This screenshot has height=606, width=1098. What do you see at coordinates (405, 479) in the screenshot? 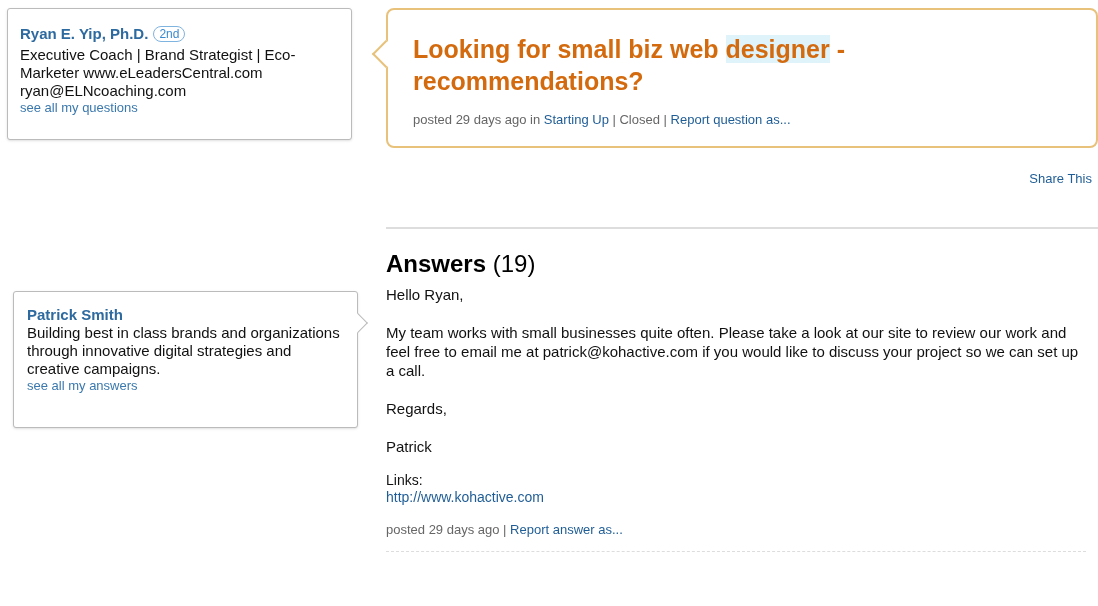
I see `links-label: Links:` at bounding box center [405, 479].